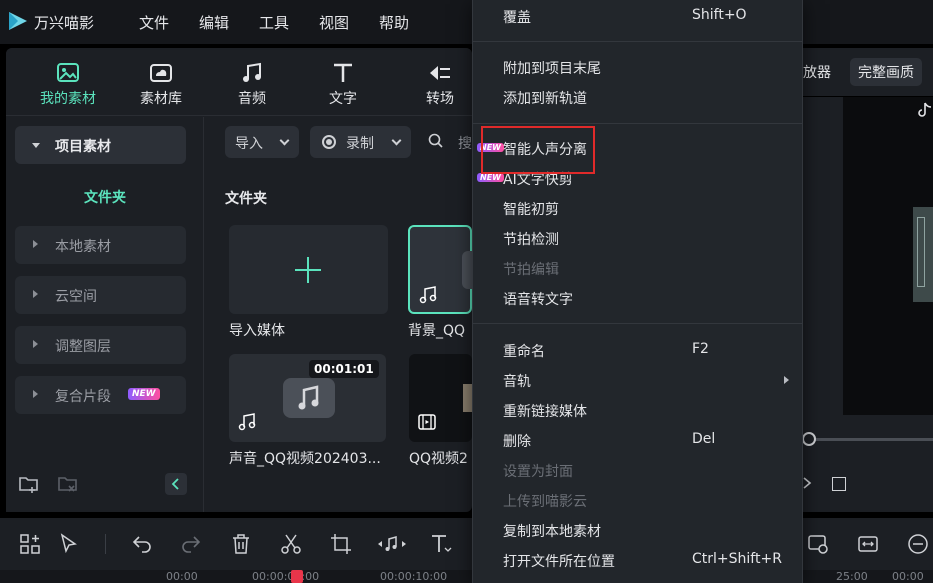 The height and width of the screenshot is (583, 933). I want to click on stop-icon, so click(839, 484).